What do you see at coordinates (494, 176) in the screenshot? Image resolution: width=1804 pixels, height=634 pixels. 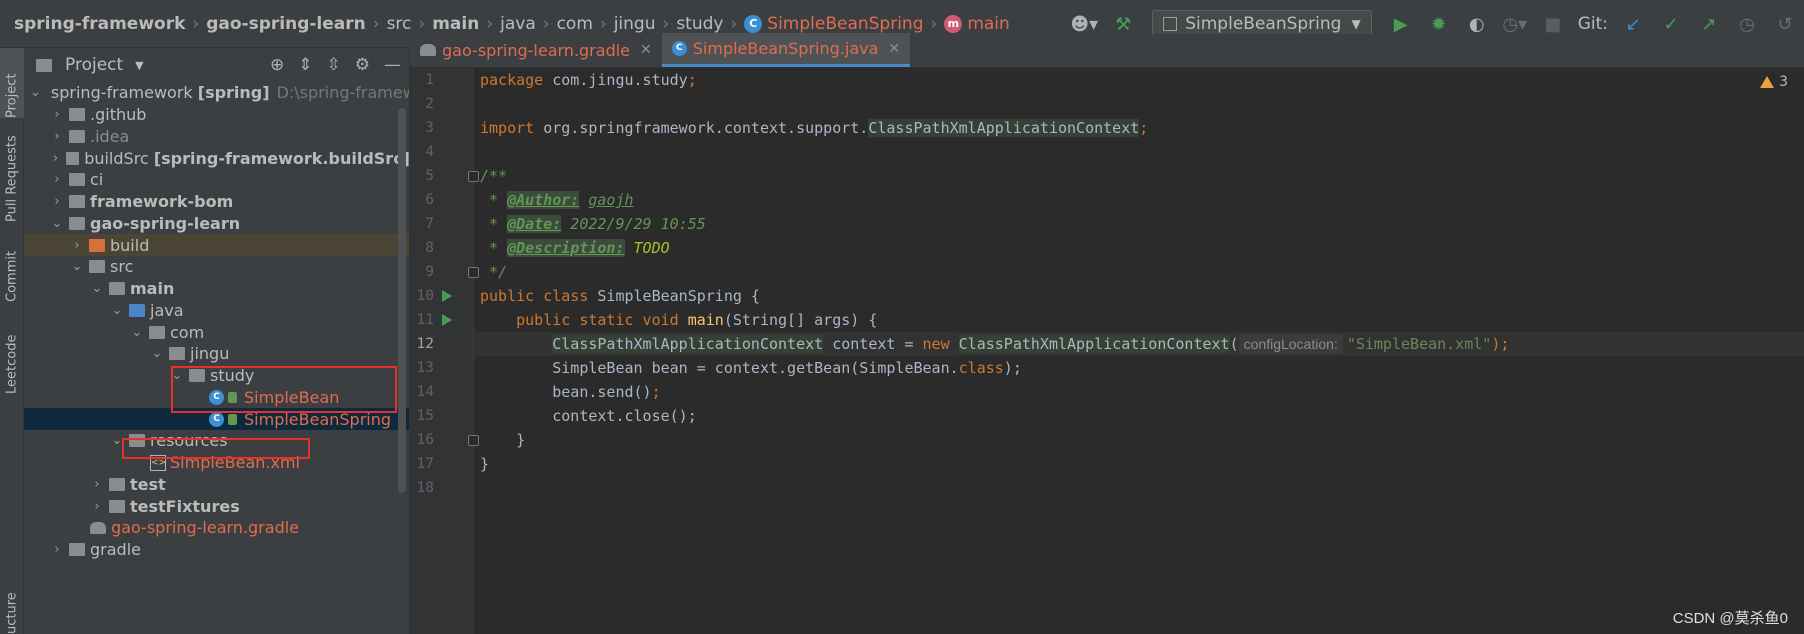 I see `code-line: /**` at bounding box center [494, 176].